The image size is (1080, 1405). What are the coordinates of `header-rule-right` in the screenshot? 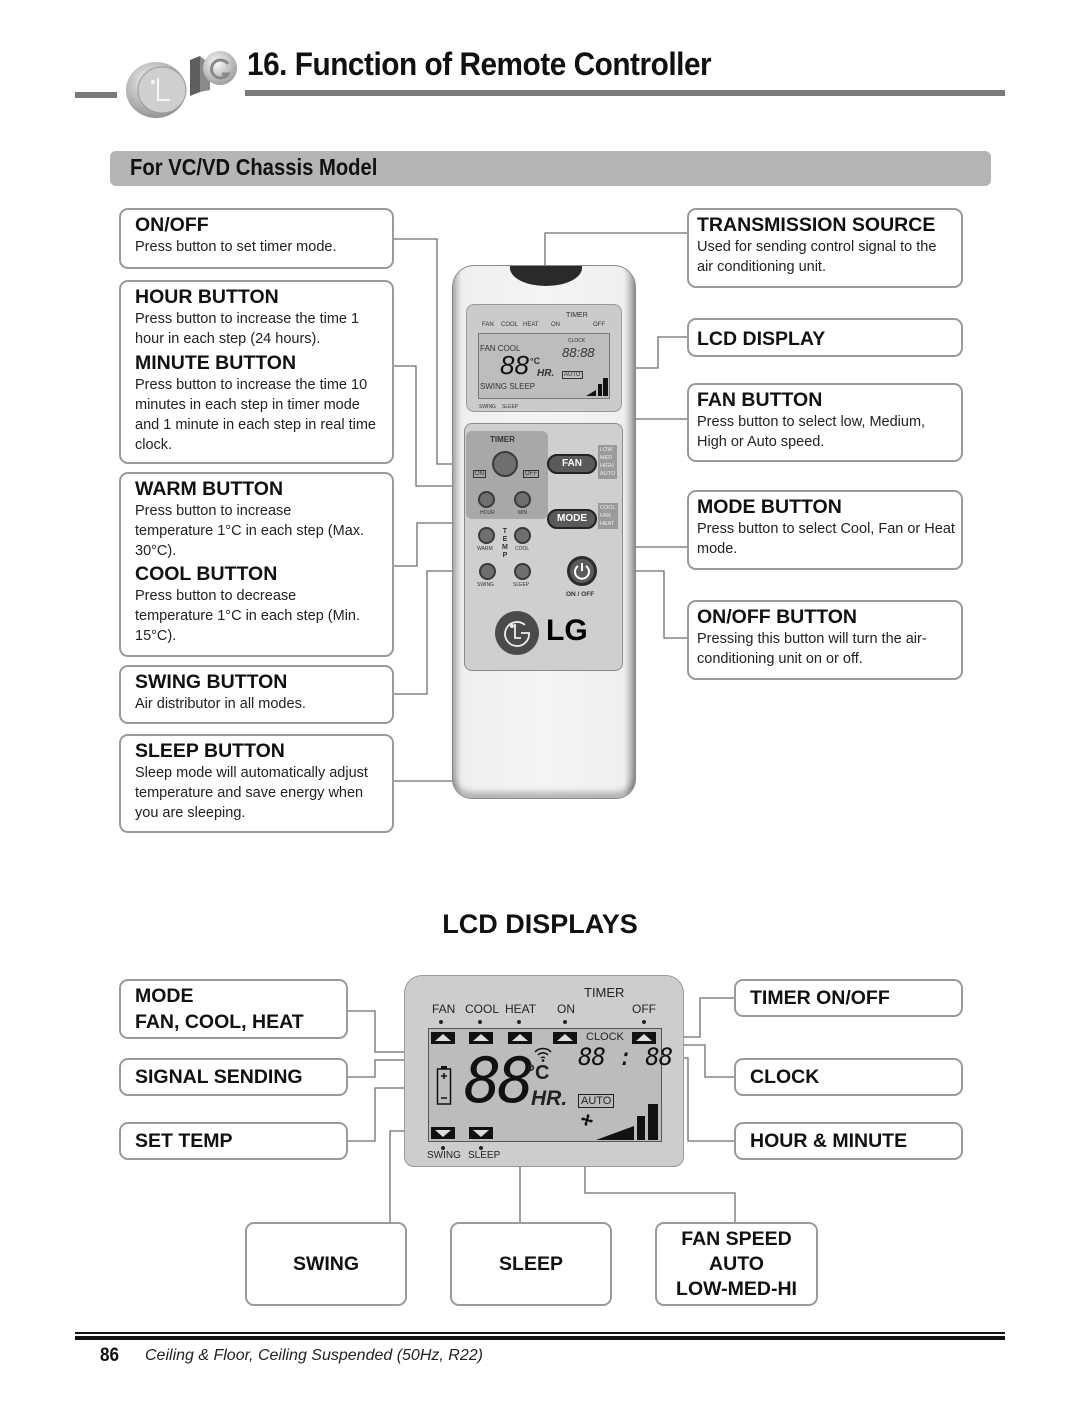 It's located at (625, 93).